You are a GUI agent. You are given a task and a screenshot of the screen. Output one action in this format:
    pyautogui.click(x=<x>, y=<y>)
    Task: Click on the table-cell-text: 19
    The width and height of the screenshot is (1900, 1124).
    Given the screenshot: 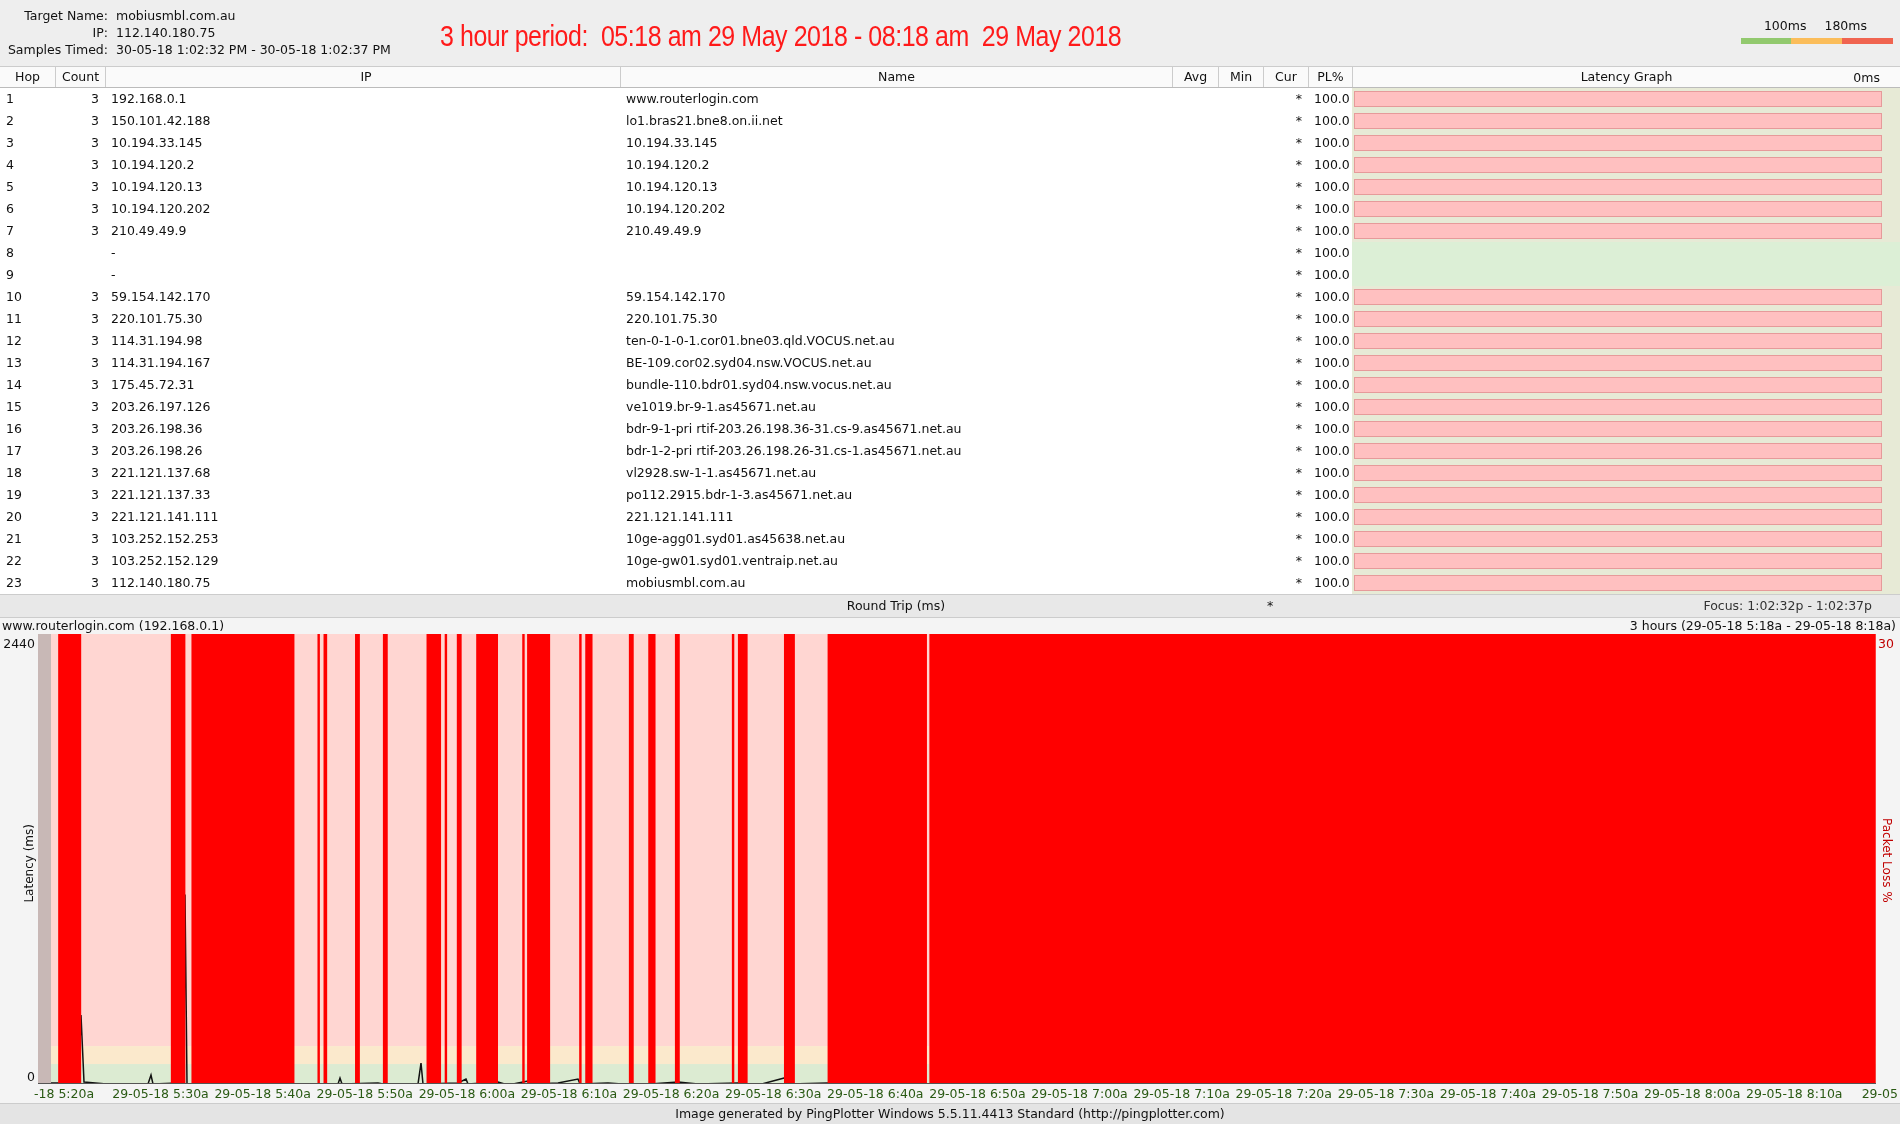 What is the action you would take?
    pyautogui.click(x=14, y=495)
    